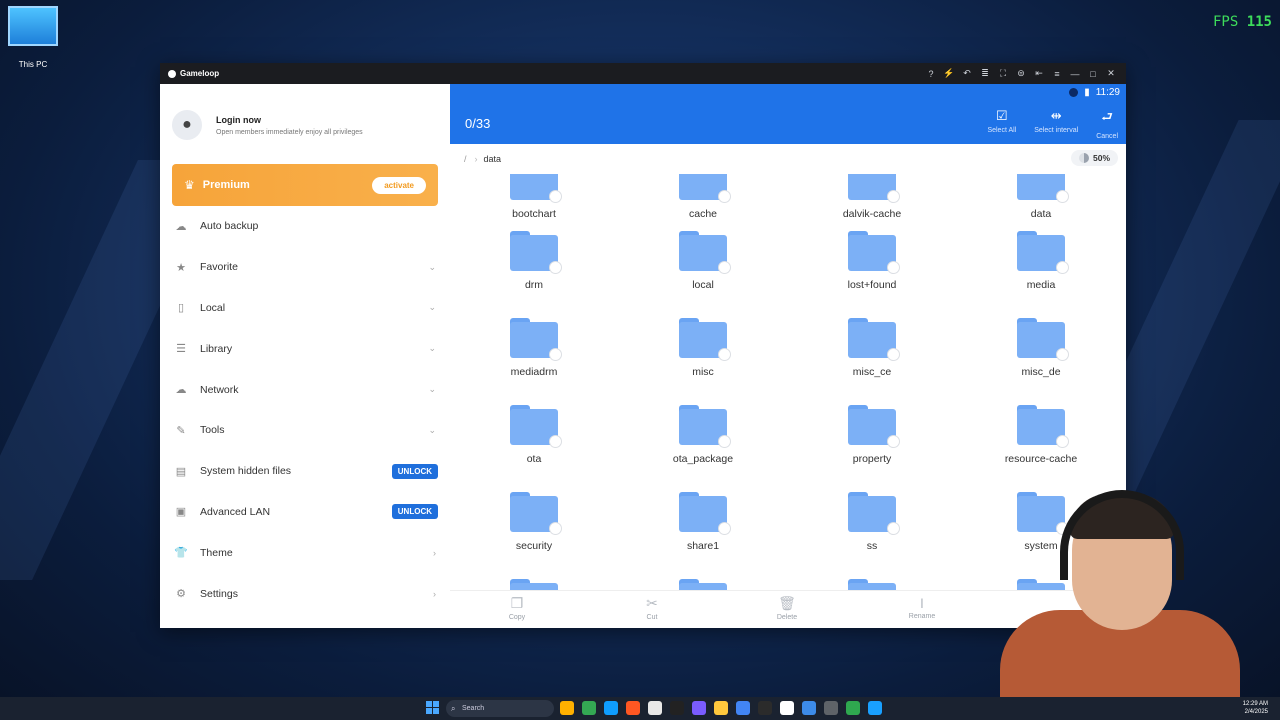  I want to click on folder-item: ss, so click(872, 522).